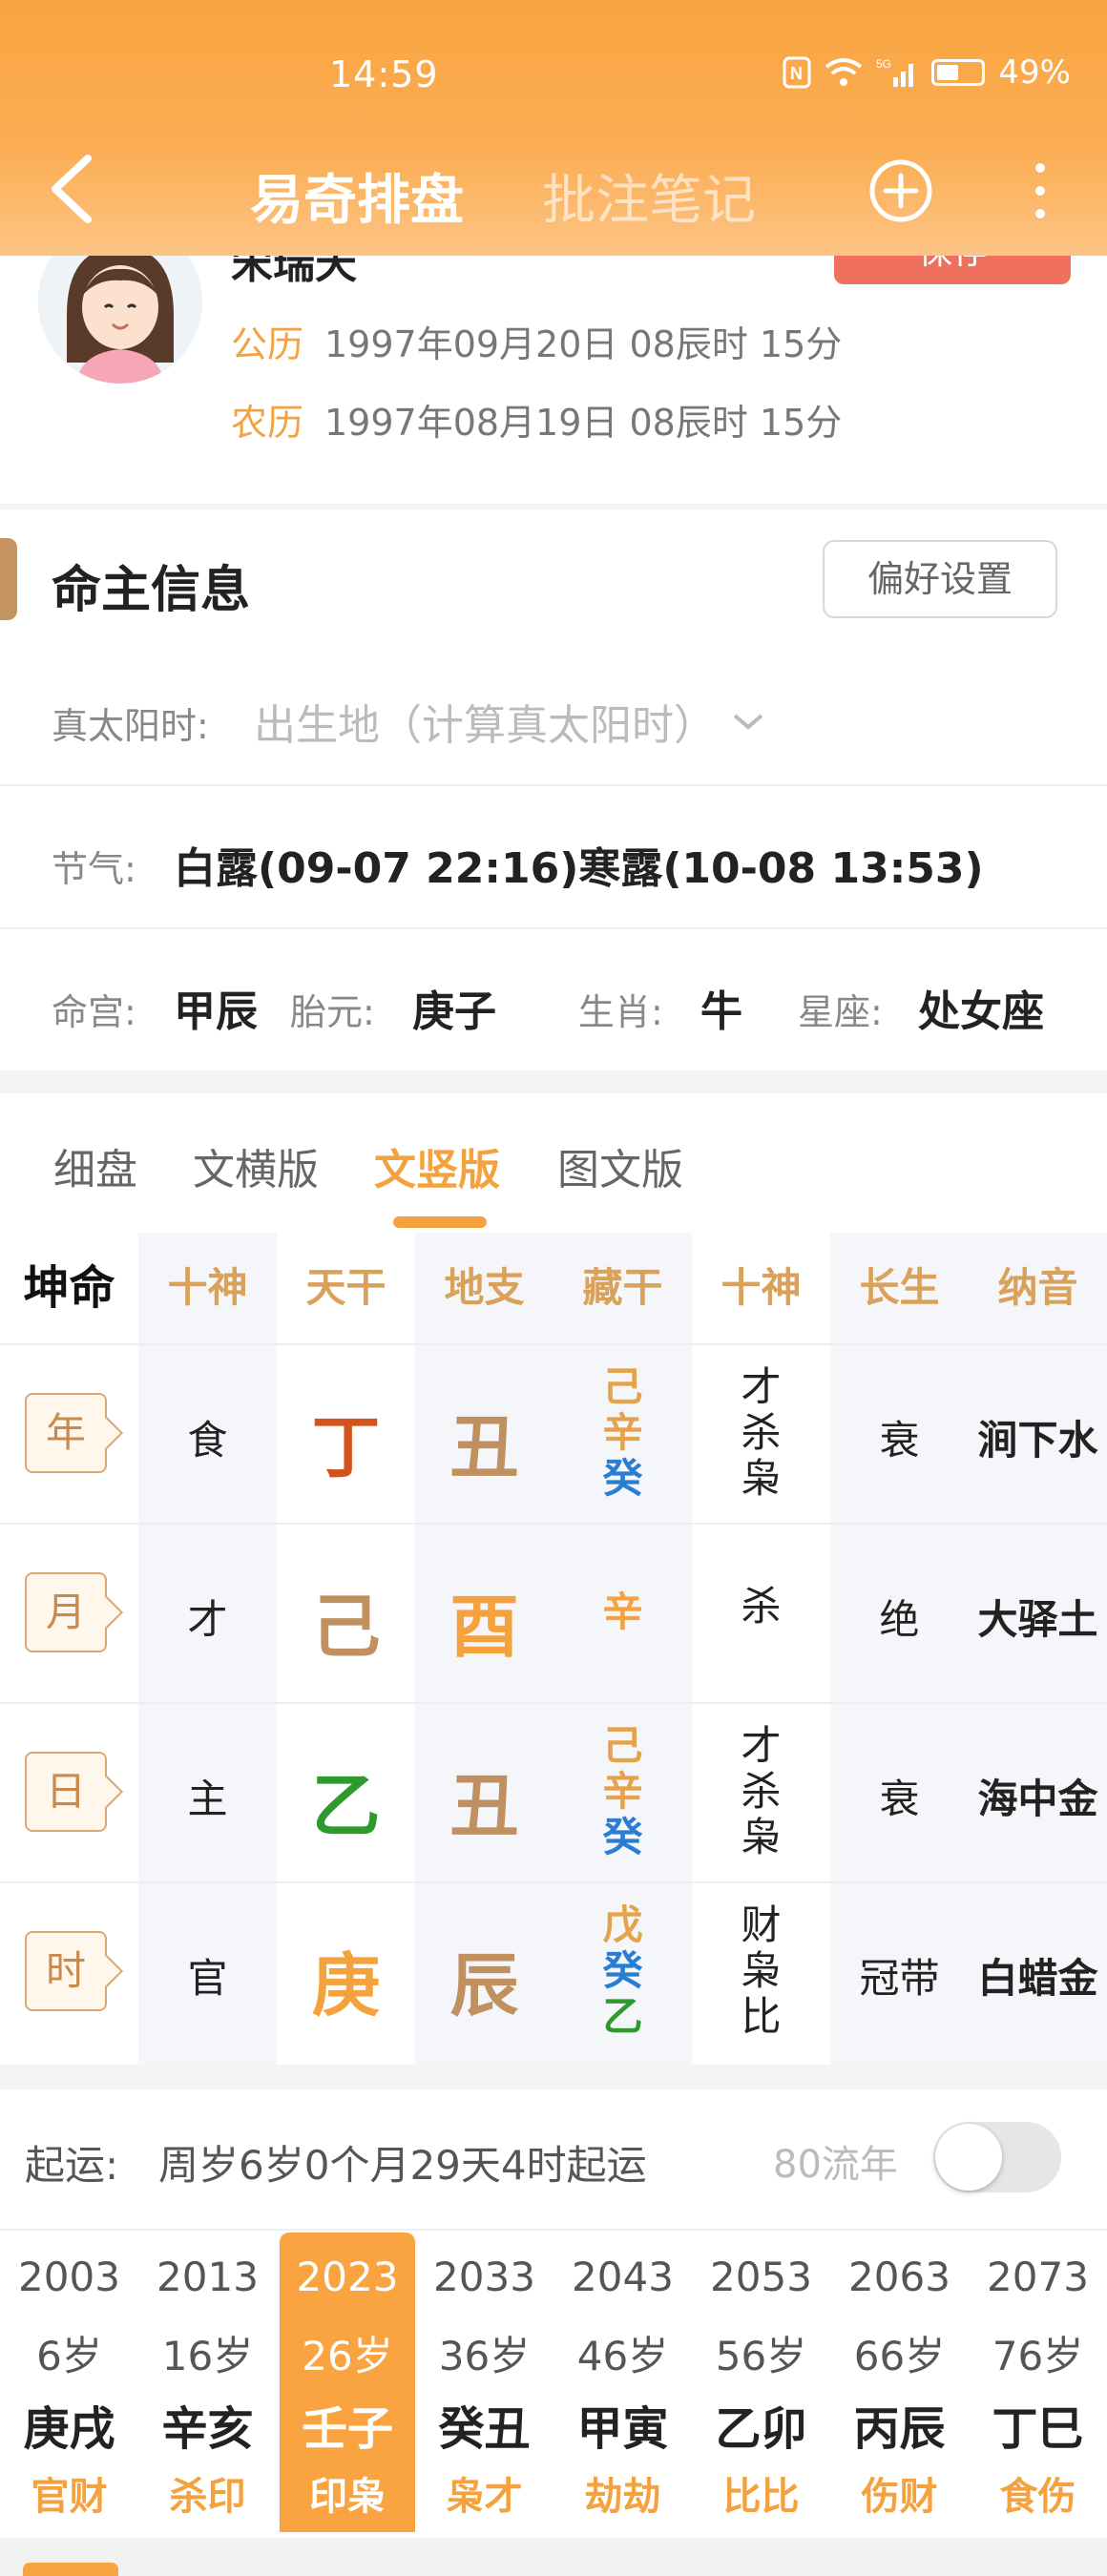 The height and width of the screenshot is (2576, 1107). I want to click on dayun-age: 26岁, so click(347, 2356).